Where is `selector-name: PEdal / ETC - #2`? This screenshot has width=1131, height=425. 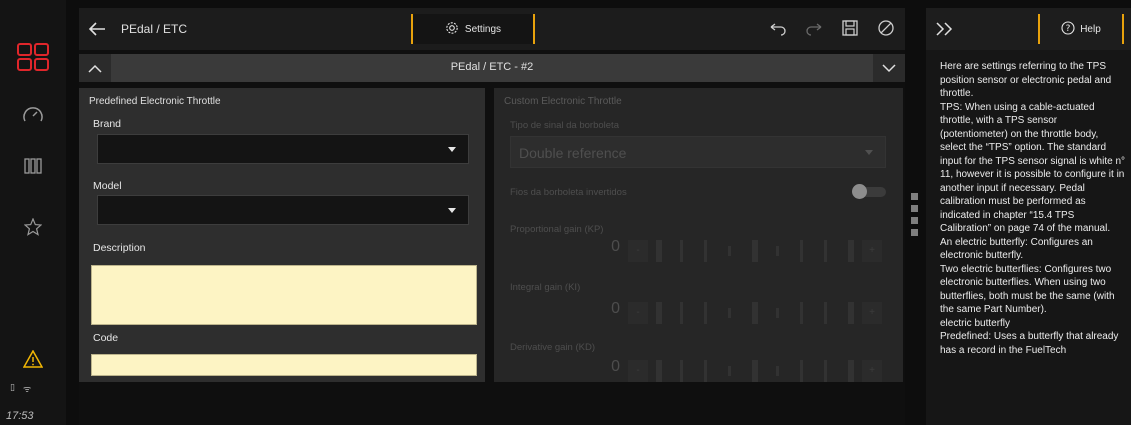 selector-name: PEdal / ETC - #2 is located at coordinates (492, 67).